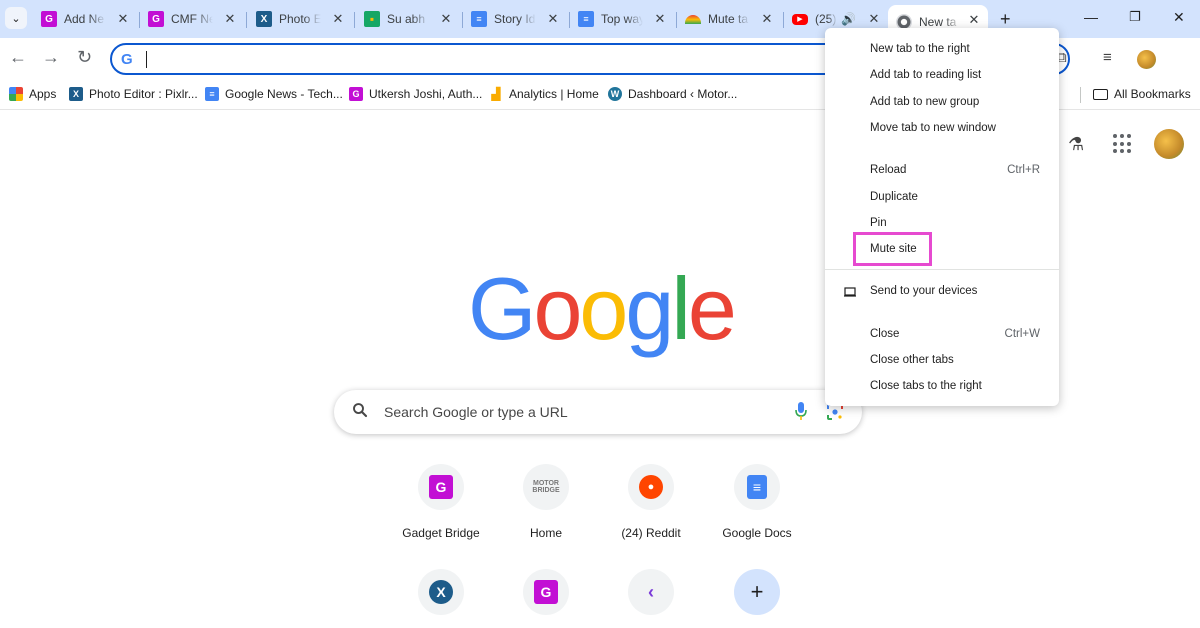  Describe the element at coordinates (32, 94) in the screenshot. I see `bookmark-apps: Apps` at that location.